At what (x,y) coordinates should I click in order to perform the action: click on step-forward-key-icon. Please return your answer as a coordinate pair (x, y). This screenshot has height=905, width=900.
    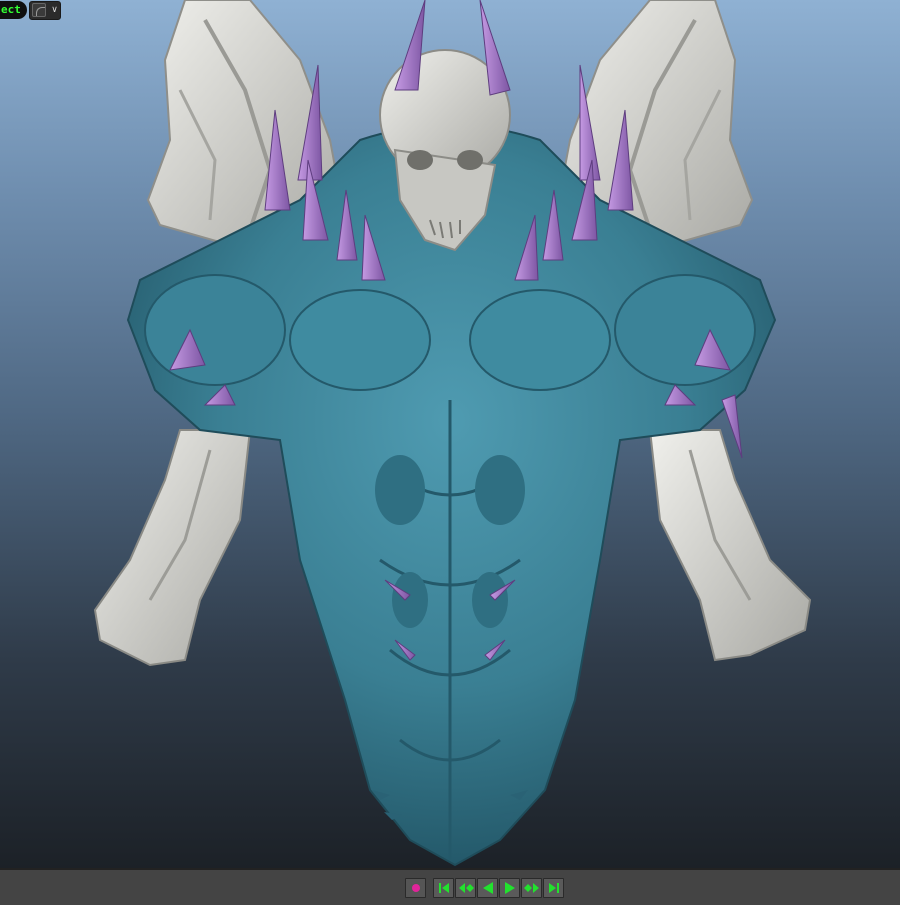
    Looking at the image, I should click on (531, 888).